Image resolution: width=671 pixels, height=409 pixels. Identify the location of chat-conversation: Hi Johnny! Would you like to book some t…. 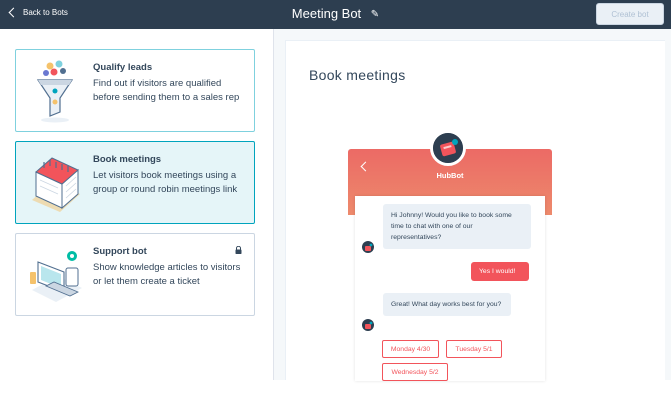
(450, 288).